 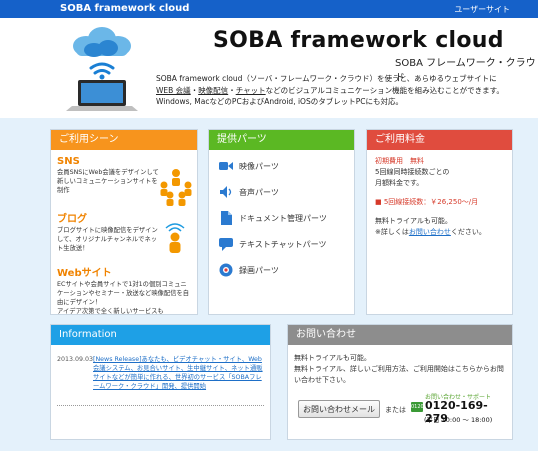 What do you see at coordinates (427, 202) in the screenshot?
I see `price: ■ 5回線接続数：￥26,250〜/月` at bounding box center [427, 202].